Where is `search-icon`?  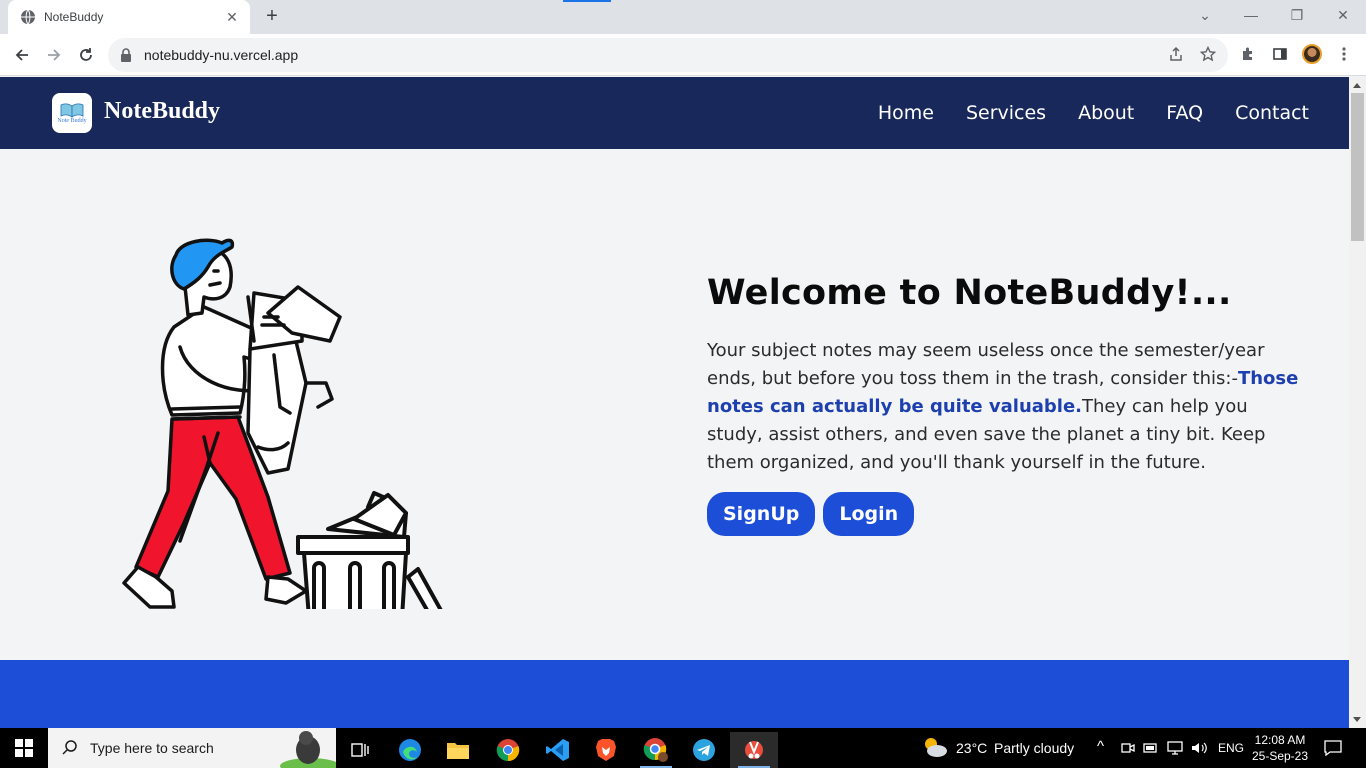 search-icon is located at coordinates (69, 747).